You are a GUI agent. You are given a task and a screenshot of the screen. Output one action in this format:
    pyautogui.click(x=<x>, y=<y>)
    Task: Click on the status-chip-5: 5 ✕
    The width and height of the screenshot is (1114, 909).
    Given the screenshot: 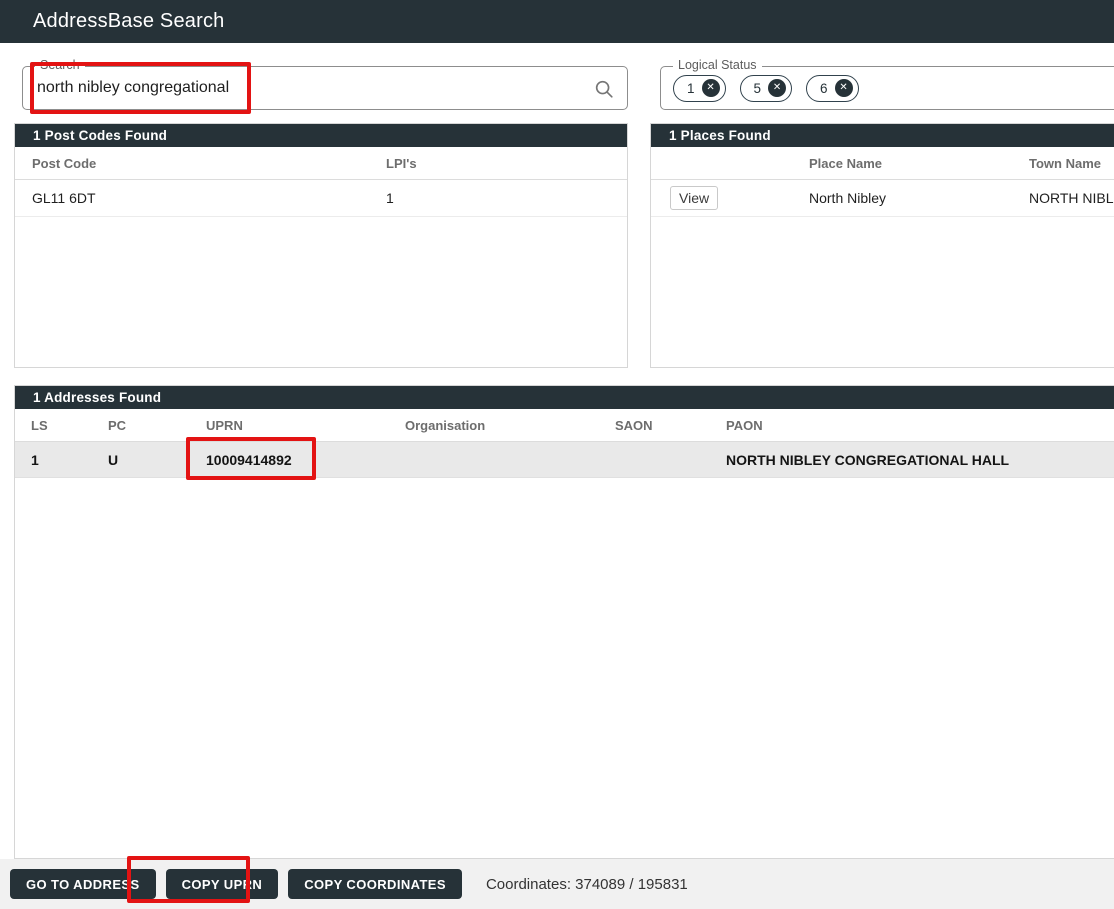 What is the action you would take?
    pyautogui.click(x=766, y=88)
    